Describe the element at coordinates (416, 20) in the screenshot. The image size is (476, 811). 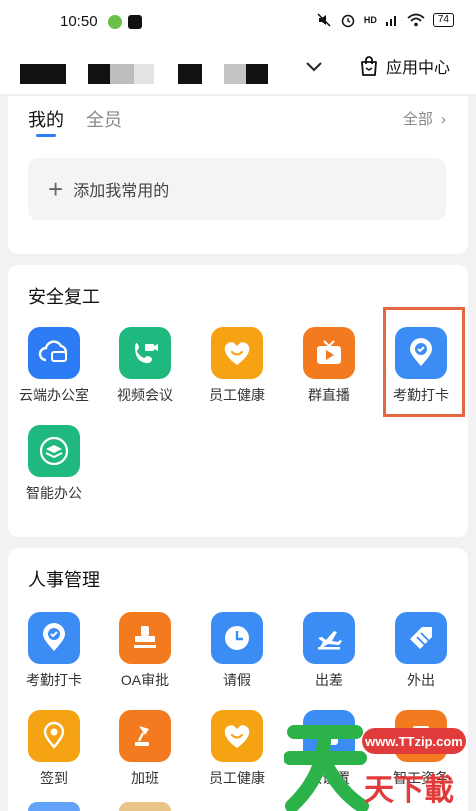
I see `wifi-icon` at that location.